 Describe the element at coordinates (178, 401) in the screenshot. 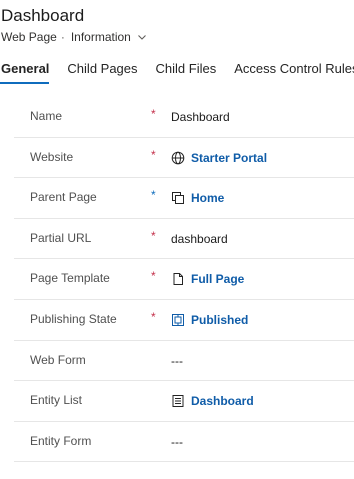

I see `list-icon` at that location.